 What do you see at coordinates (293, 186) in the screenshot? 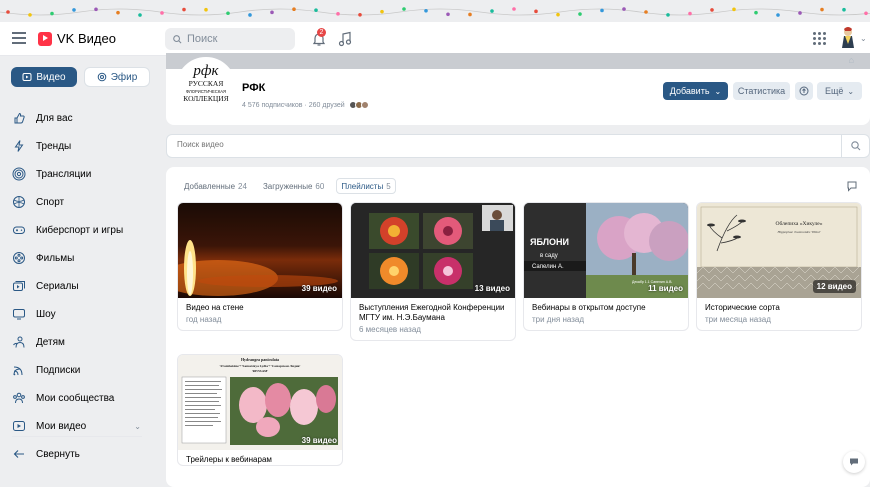
I see `tab-uploaded: Загруженные 60` at bounding box center [293, 186].